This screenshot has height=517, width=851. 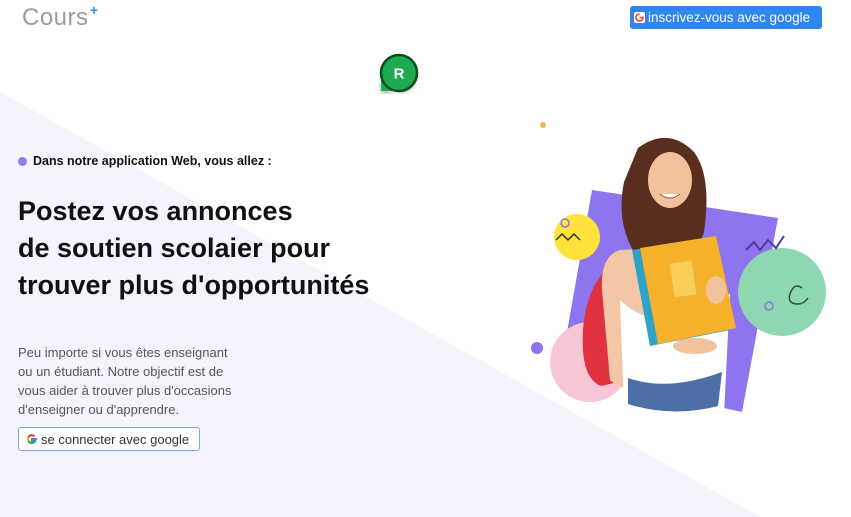 What do you see at coordinates (99, 409) in the screenshot?
I see `description-line: d'enseigner ou d'apprendre.` at bounding box center [99, 409].